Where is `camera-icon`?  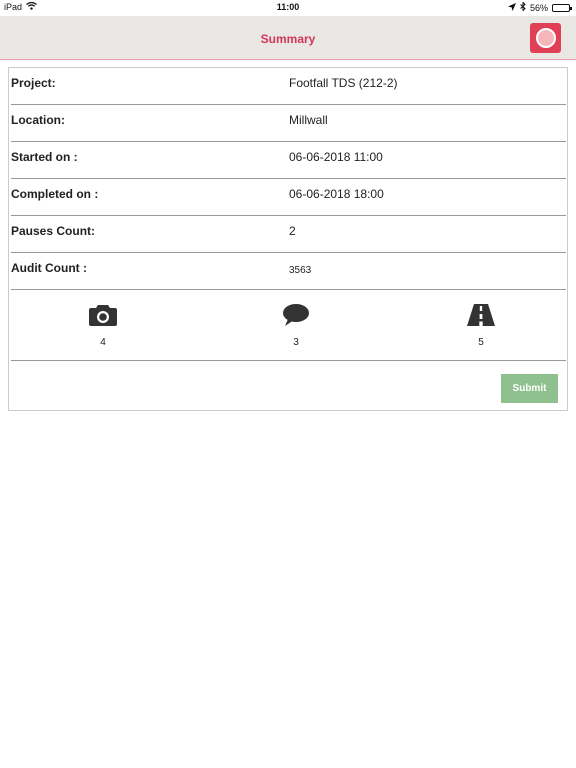
camera-icon is located at coordinates (103, 315).